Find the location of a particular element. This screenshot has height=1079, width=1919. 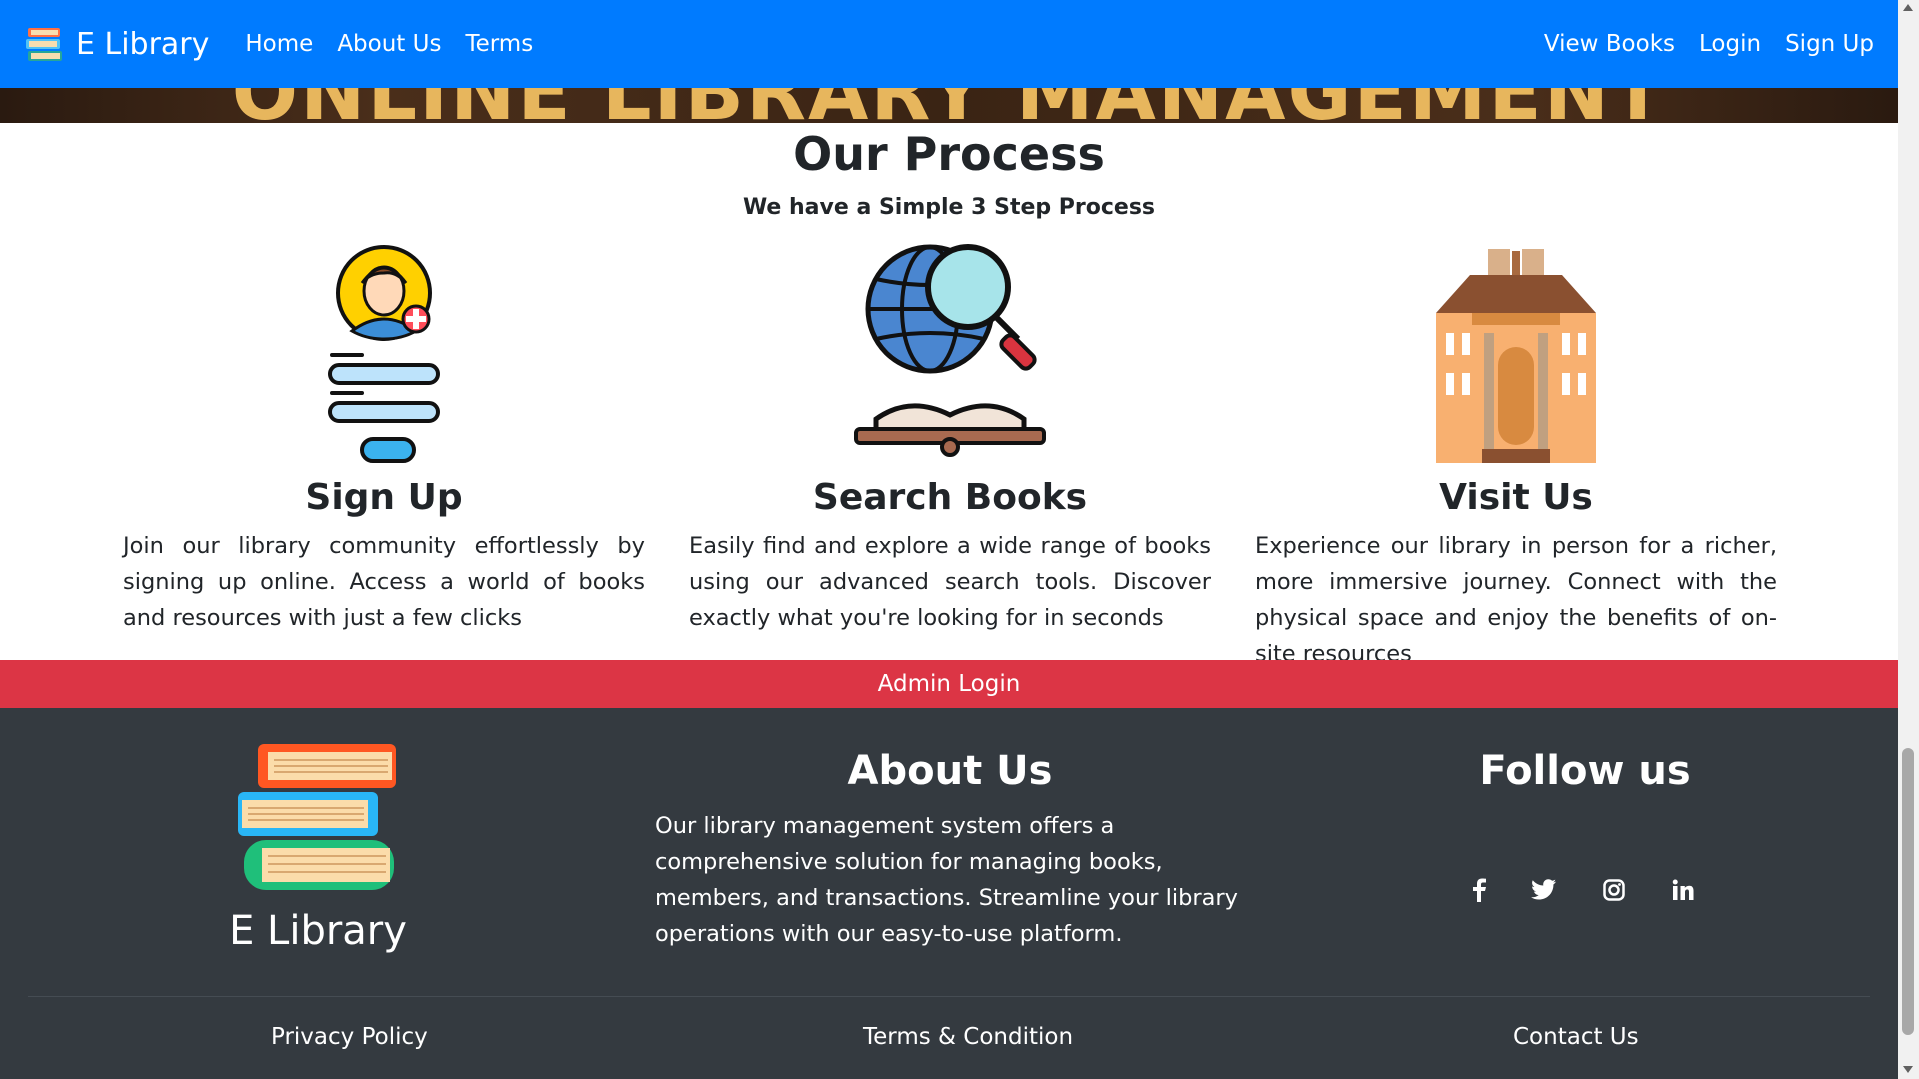

nav-login: Login is located at coordinates (1730, 44).